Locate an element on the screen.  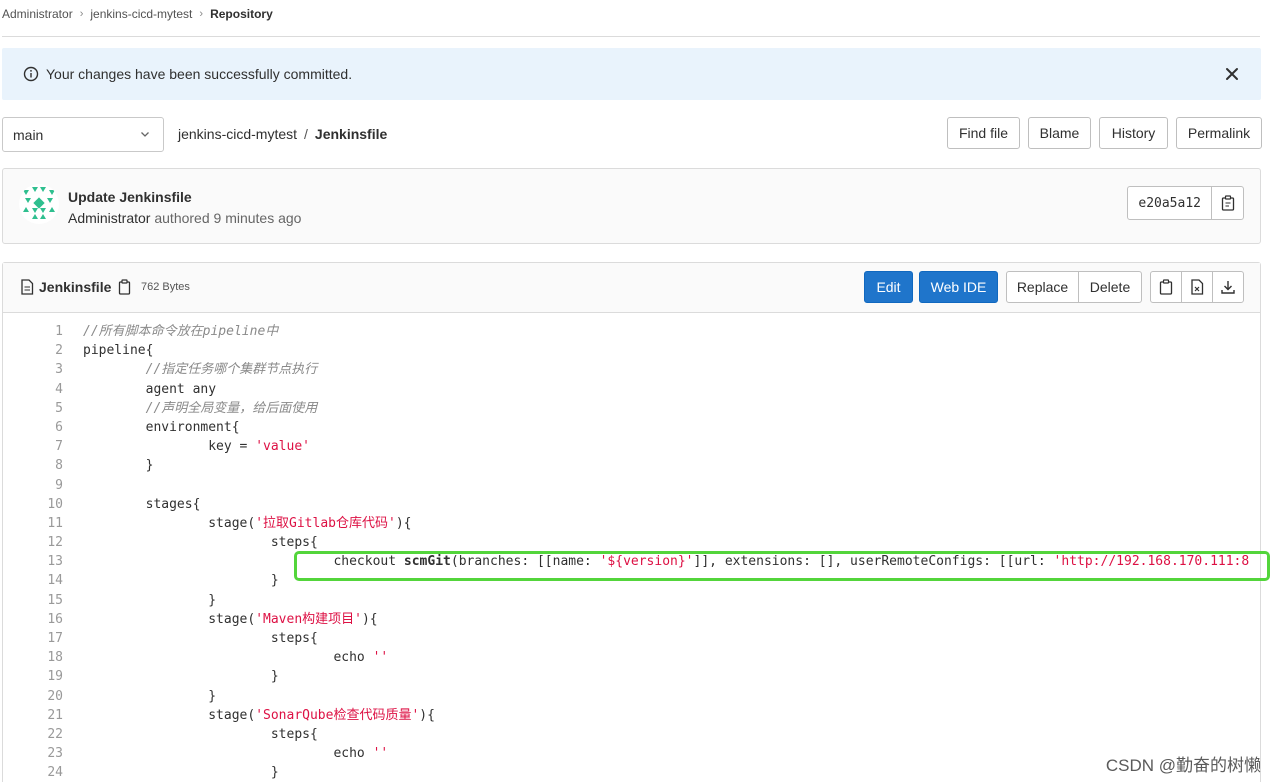
line-number: 2 is located at coordinates (33, 350).